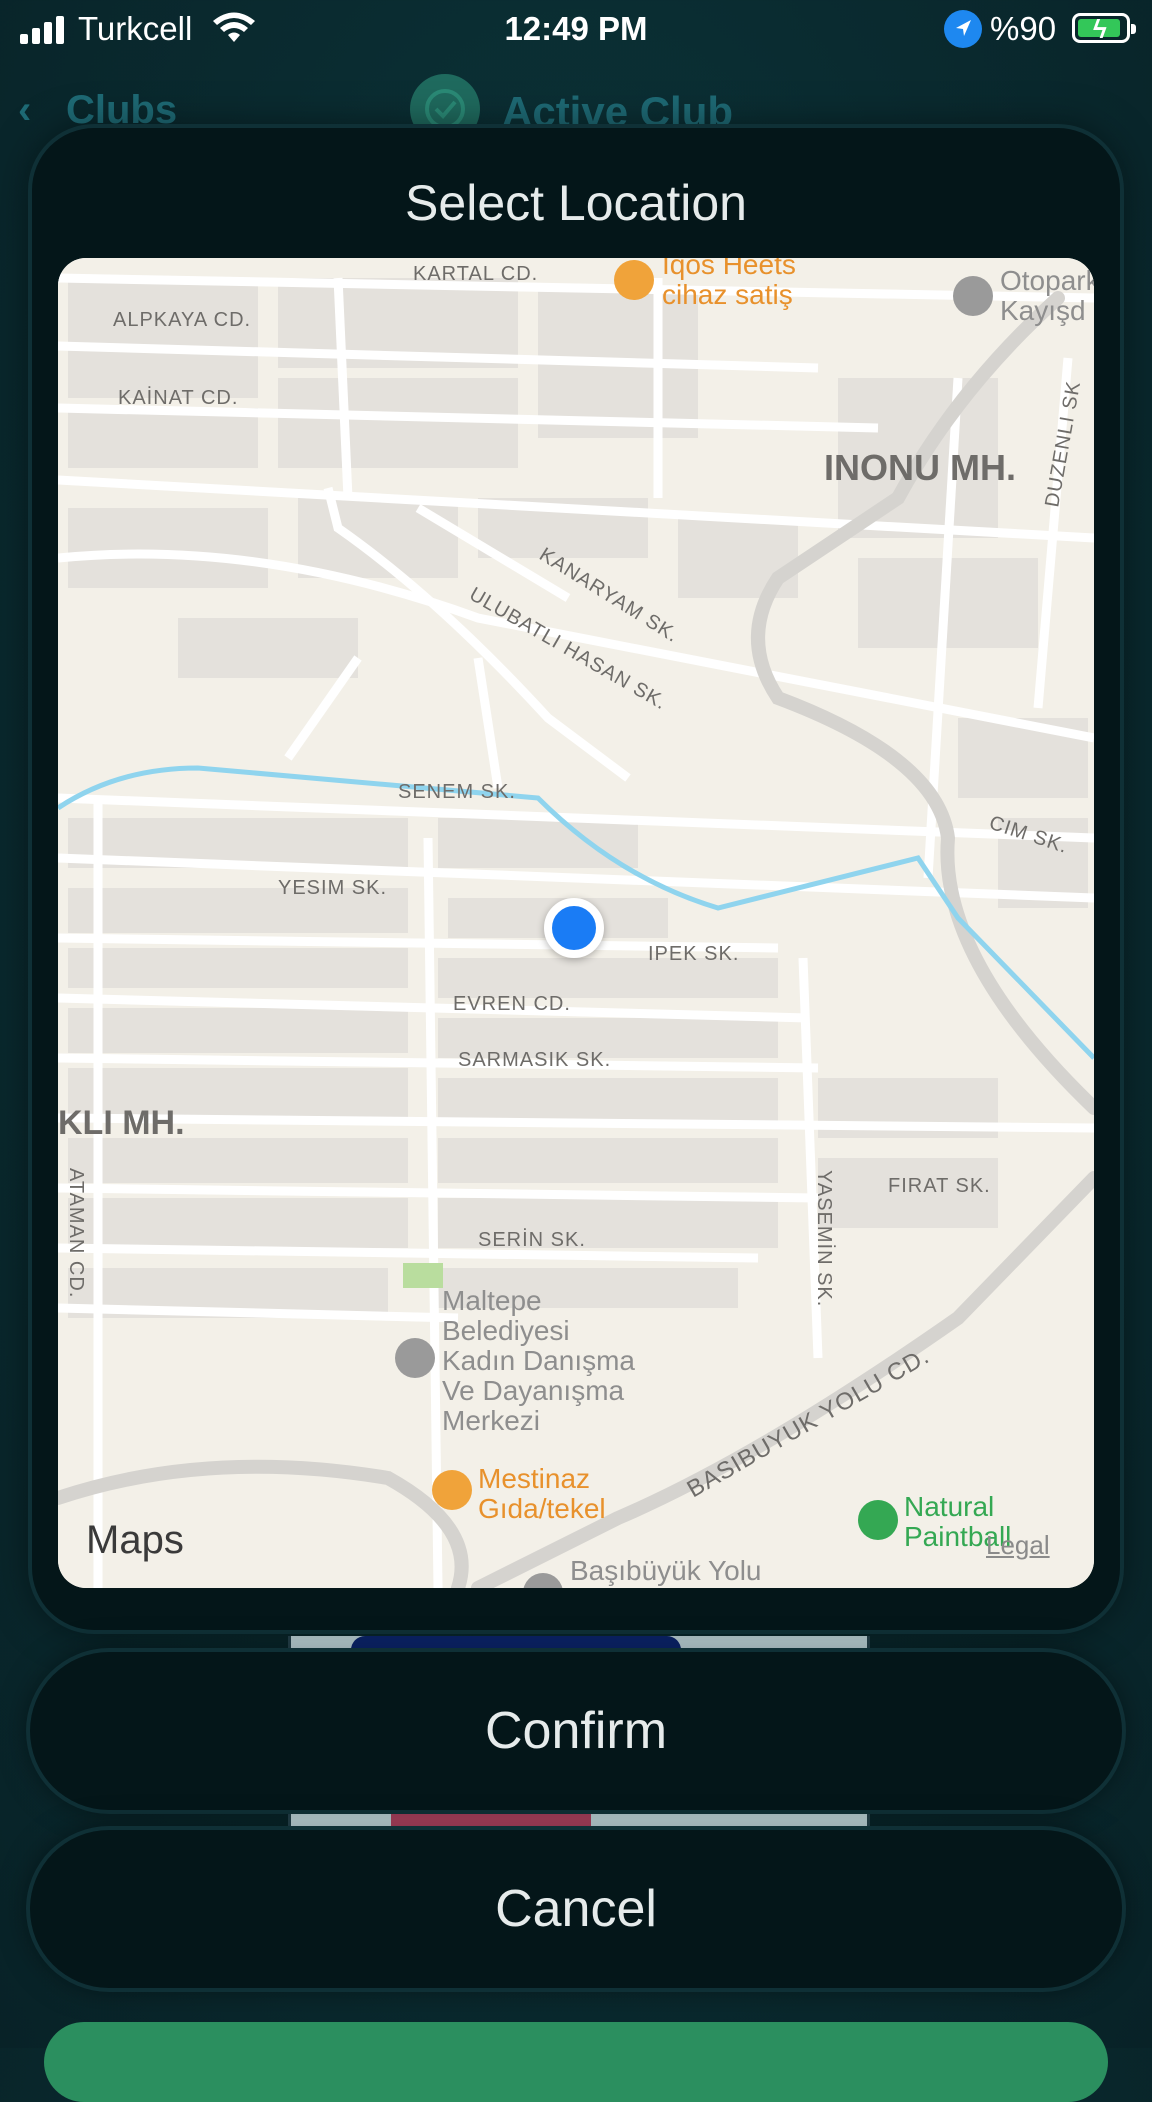 The image size is (1152, 2102). What do you see at coordinates (533, 1390) in the screenshot?
I see `svg-text: Ve Dayanışma` at bounding box center [533, 1390].